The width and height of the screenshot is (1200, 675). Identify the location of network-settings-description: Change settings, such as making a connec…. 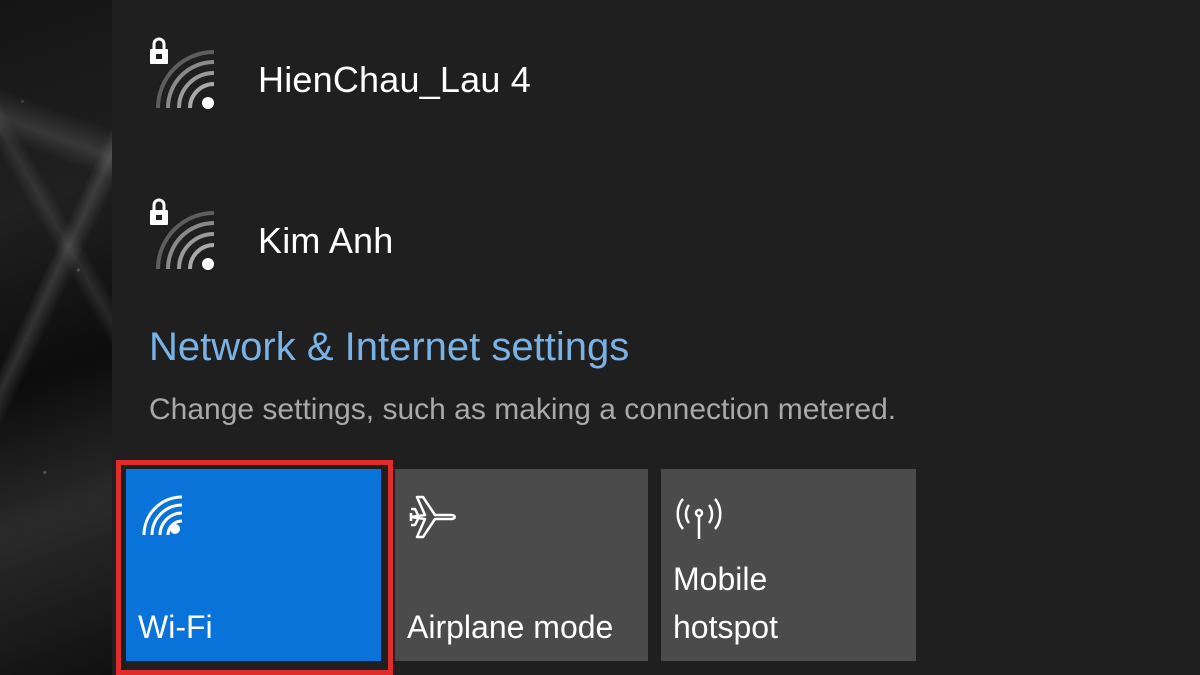
(523, 409).